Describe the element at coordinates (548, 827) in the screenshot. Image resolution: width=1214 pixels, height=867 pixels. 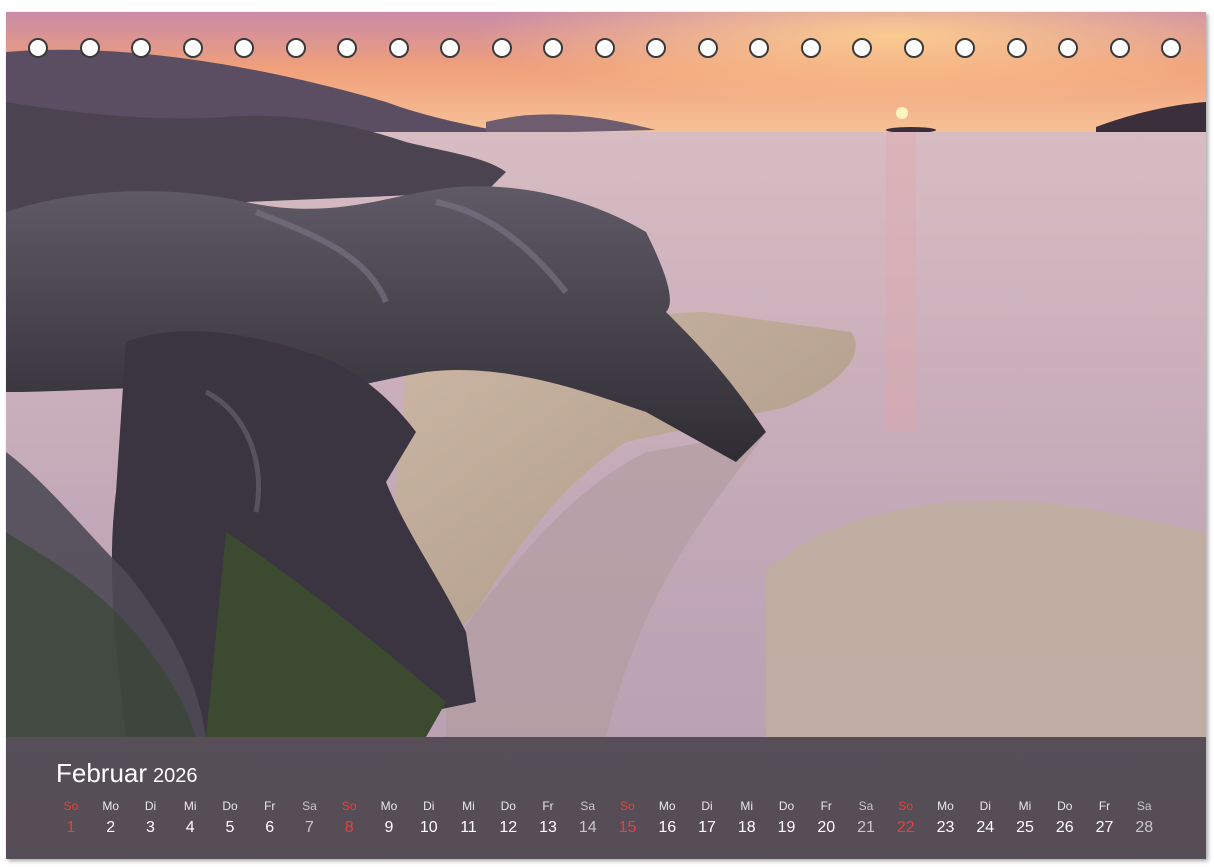
I see `day-number: 13` at that location.